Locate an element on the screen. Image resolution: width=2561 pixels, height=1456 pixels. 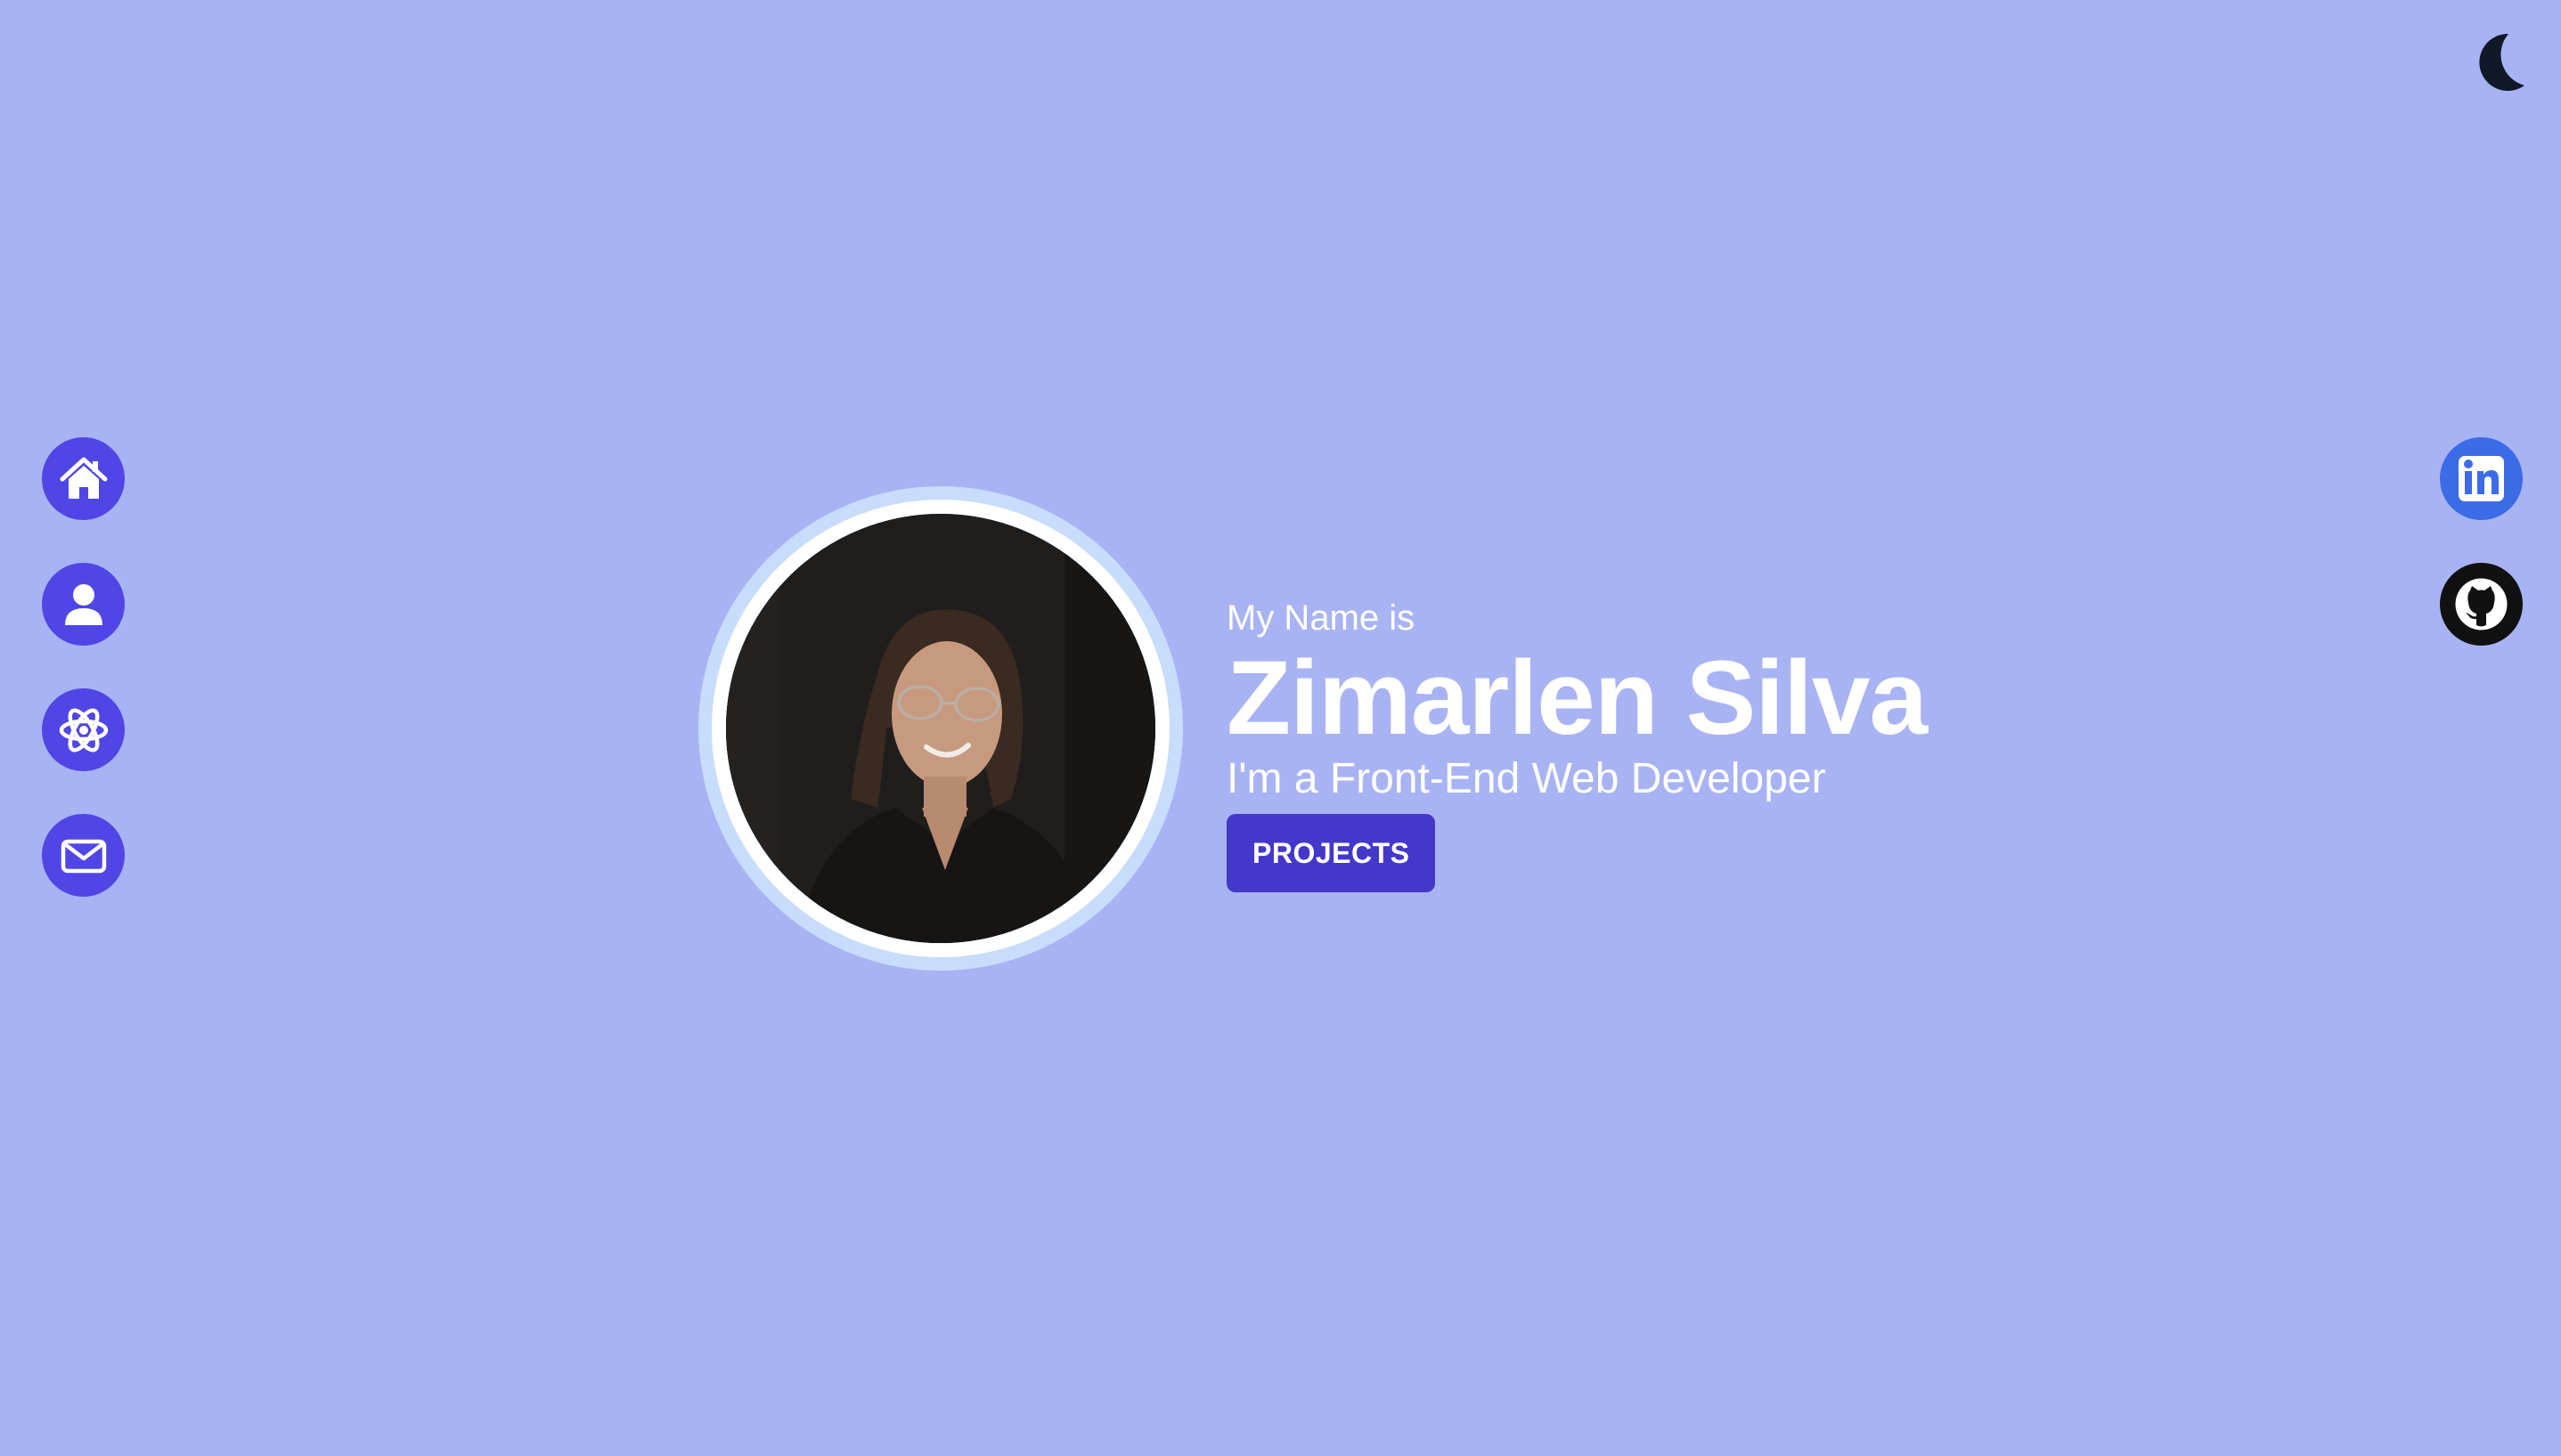
home-icon is located at coordinates (83, 478).